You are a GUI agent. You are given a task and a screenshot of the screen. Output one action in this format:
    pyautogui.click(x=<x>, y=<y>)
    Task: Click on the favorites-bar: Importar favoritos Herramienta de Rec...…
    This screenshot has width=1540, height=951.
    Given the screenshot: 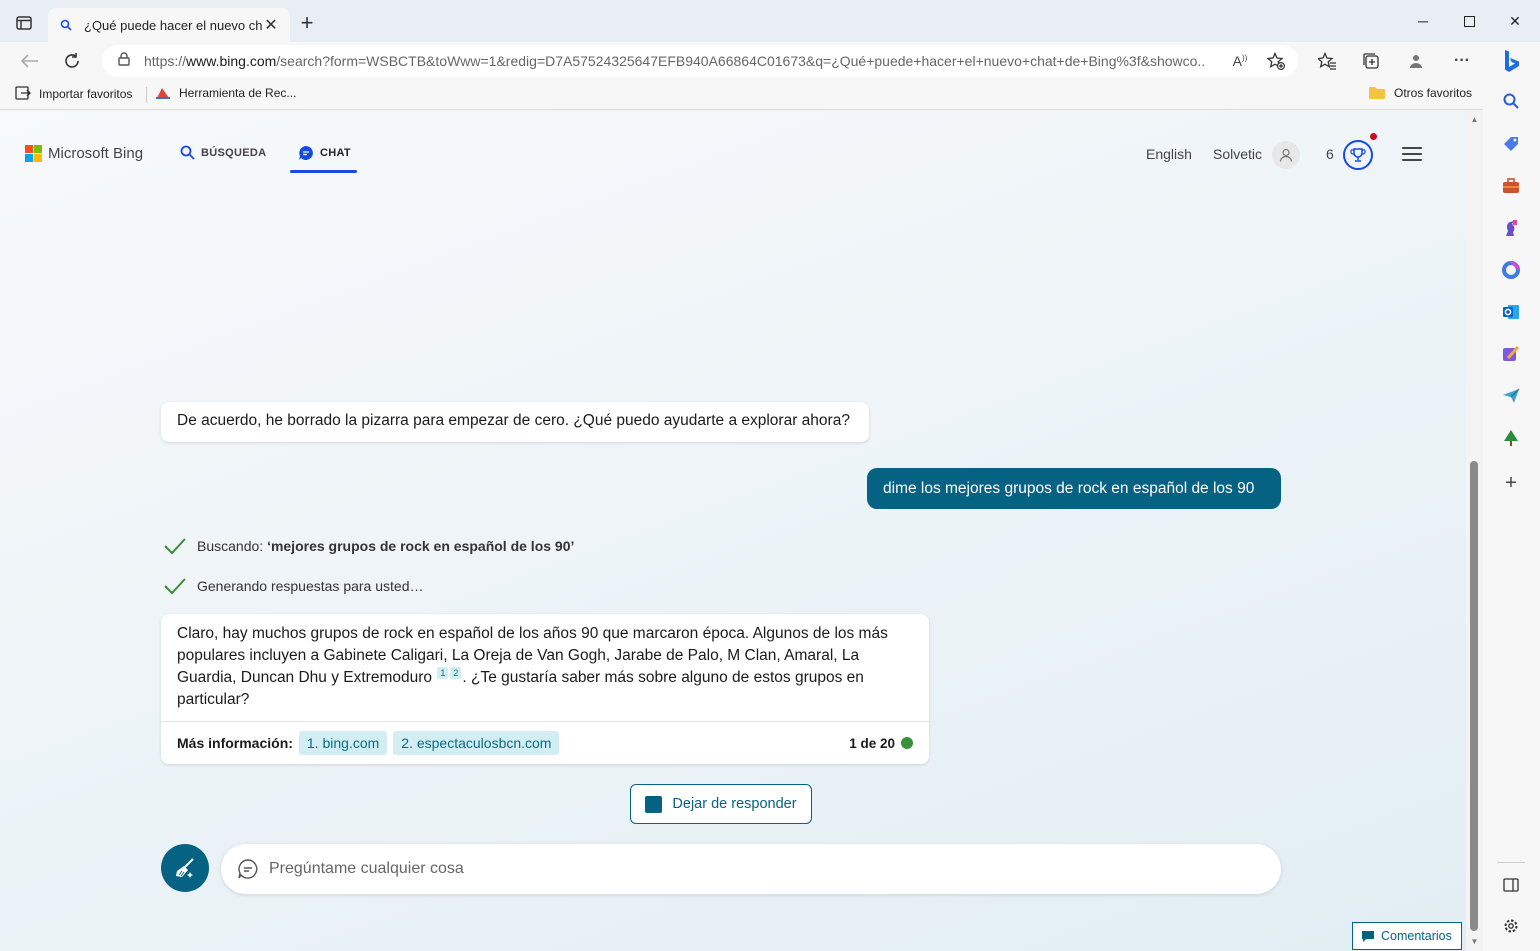 What is the action you would take?
    pyautogui.click(x=770, y=95)
    